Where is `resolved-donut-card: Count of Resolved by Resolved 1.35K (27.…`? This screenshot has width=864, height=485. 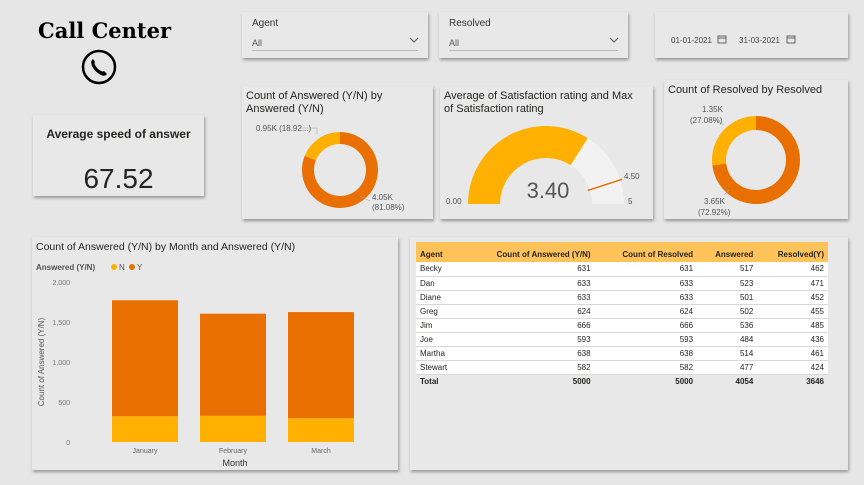
resolved-donut-card: Count of Resolved by Resolved 1.35K (27.… is located at coordinates (756, 149).